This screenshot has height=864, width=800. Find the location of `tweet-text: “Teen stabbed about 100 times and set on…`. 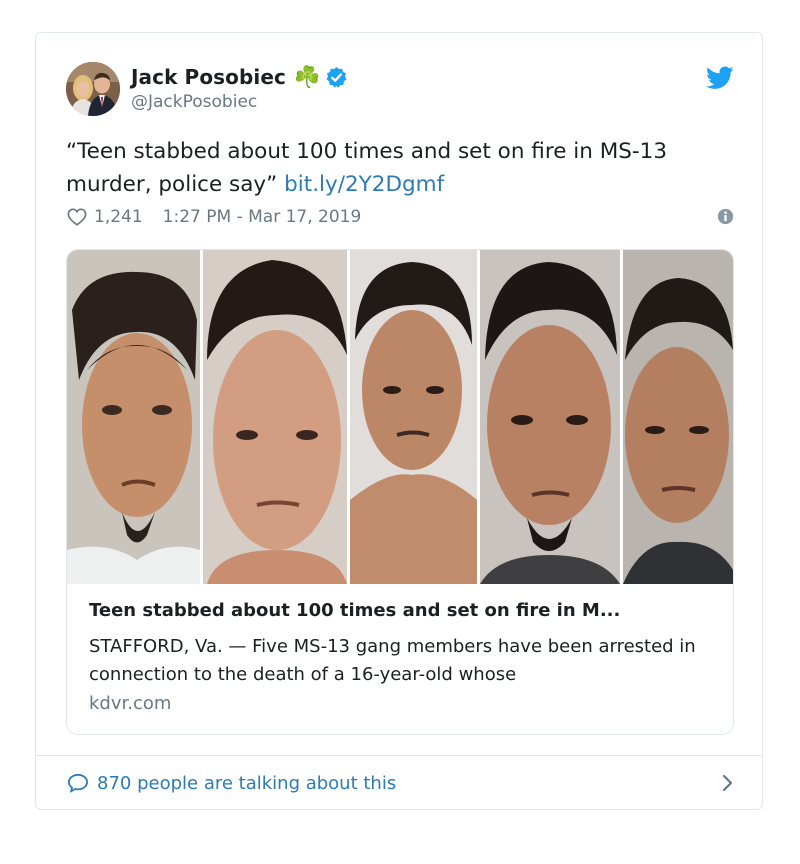

tweet-text: “Teen stabbed about 100 times and set on… is located at coordinates (401, 168).